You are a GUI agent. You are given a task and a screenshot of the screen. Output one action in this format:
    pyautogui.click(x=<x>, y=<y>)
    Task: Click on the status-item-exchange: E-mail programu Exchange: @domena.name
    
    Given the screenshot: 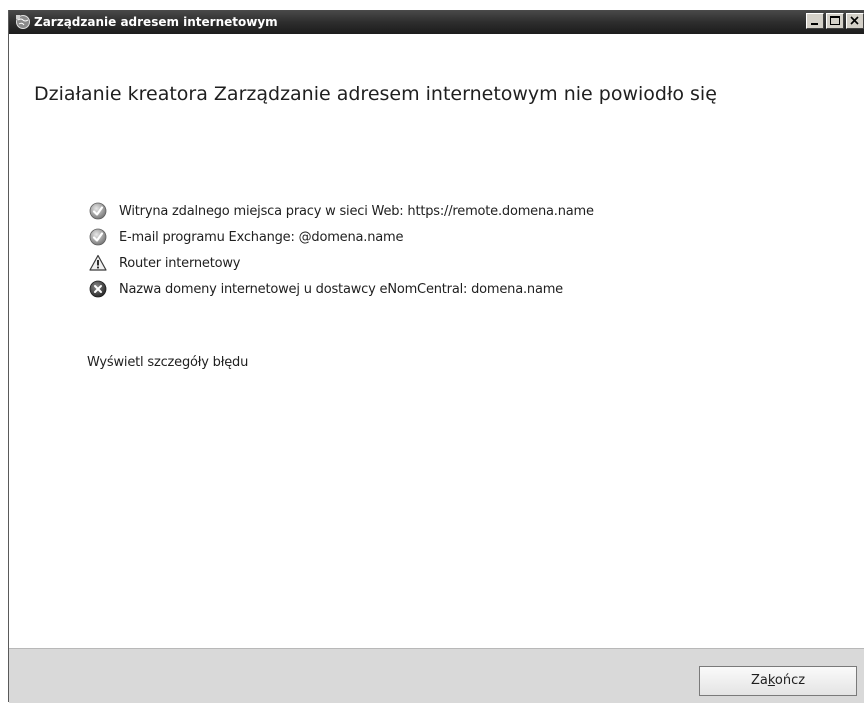 What is the action you would take?
    pyautogui.click(x=341, y=237)
    